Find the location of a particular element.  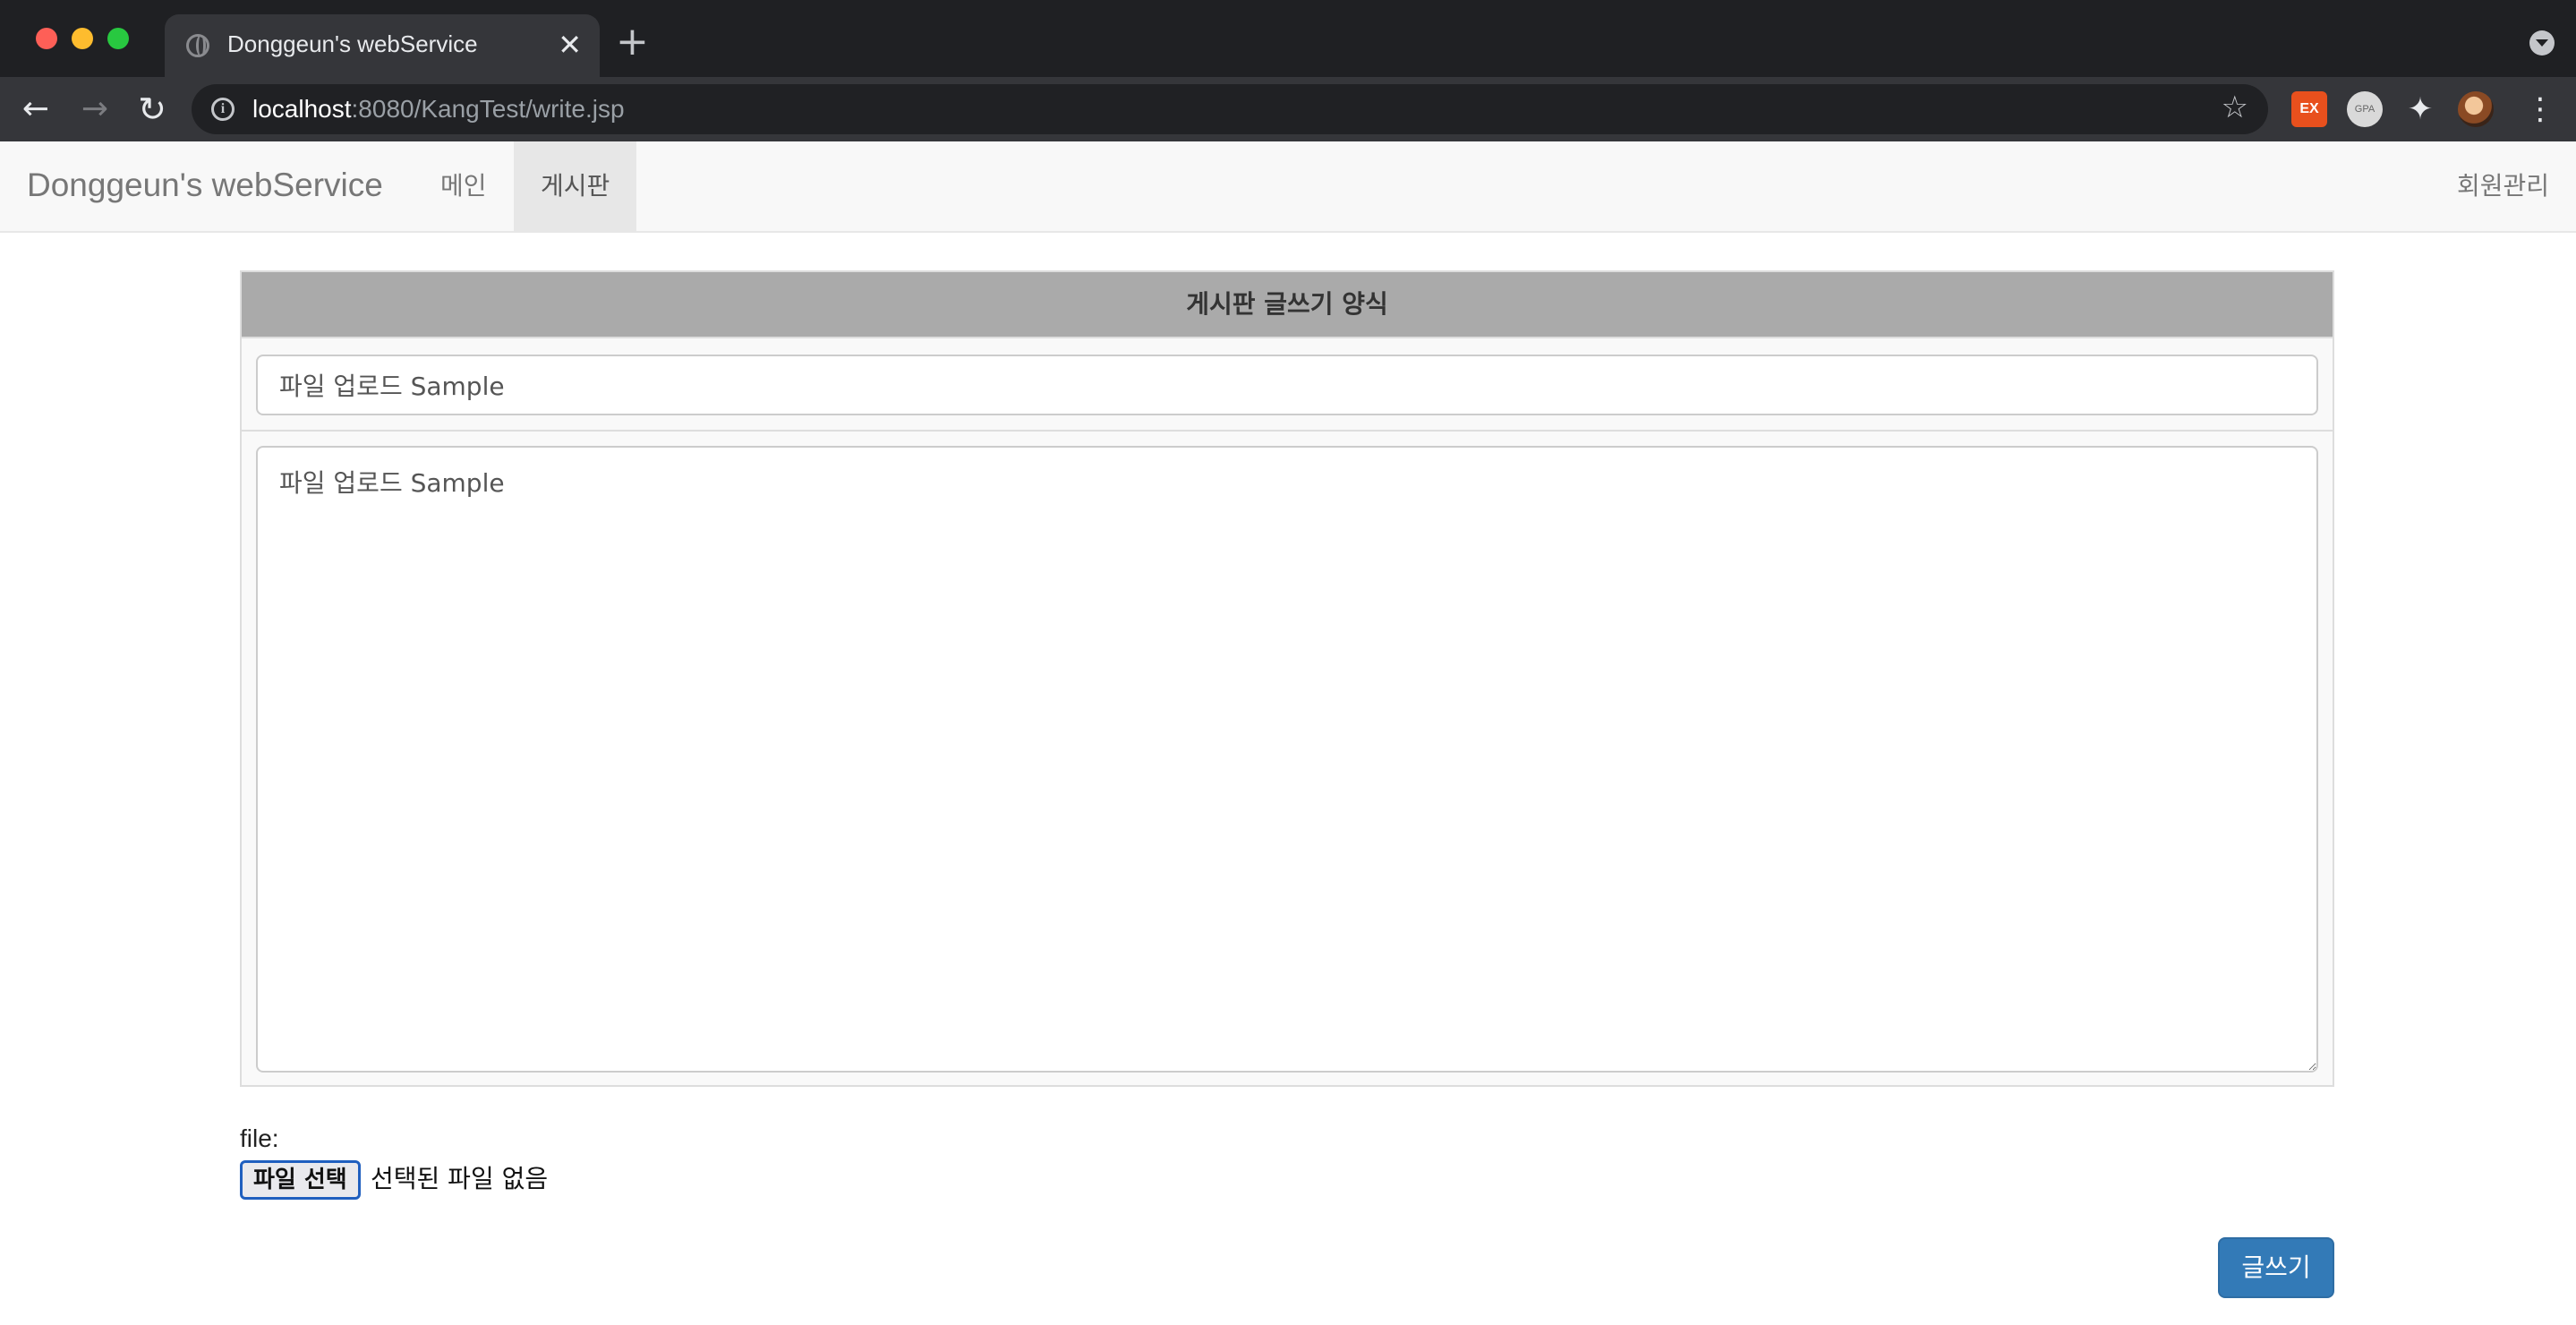

choose-file-button: 파일 선택 is located at coordinates (300, 1180).